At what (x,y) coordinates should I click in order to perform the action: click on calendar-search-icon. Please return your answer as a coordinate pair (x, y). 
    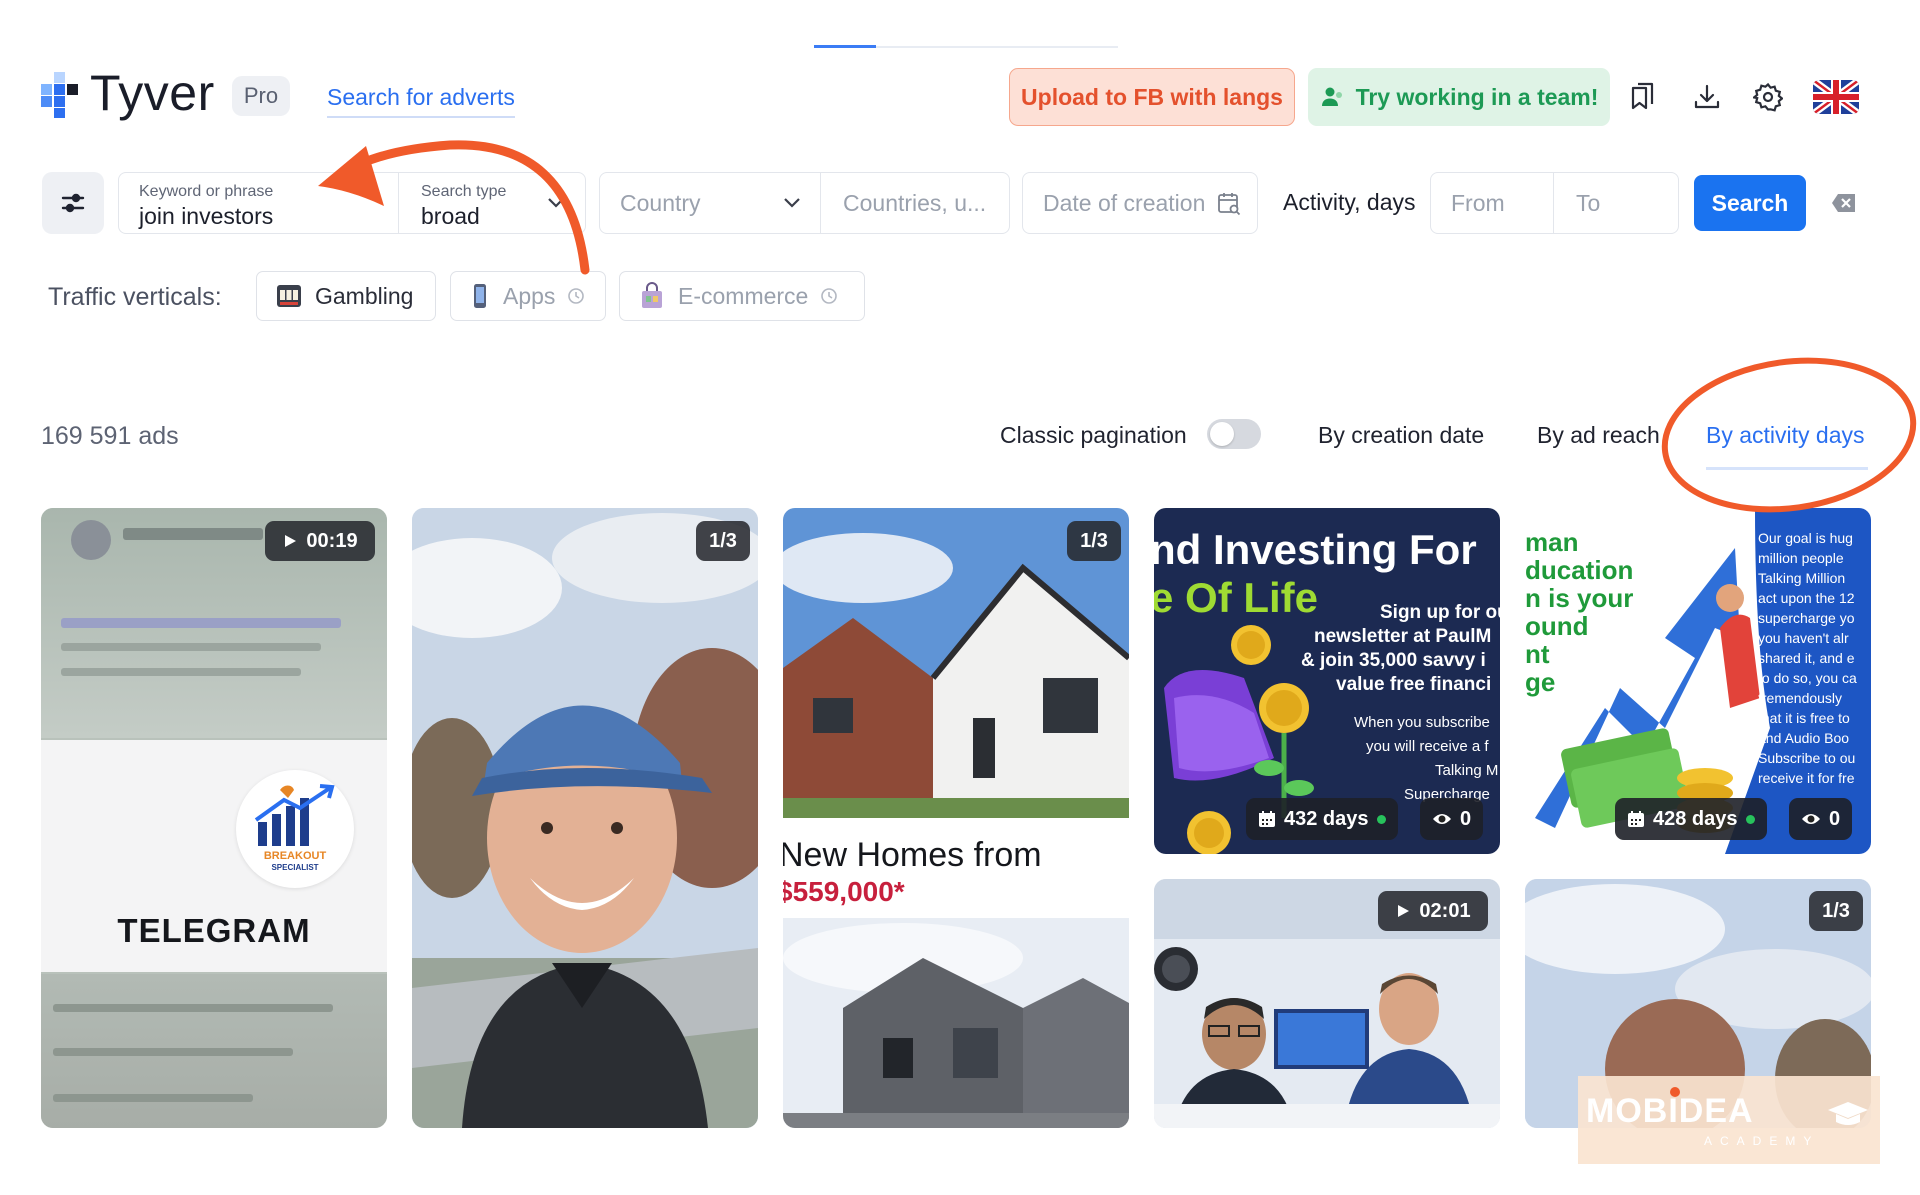
    Looking at the image, I should click on (1229, 204).